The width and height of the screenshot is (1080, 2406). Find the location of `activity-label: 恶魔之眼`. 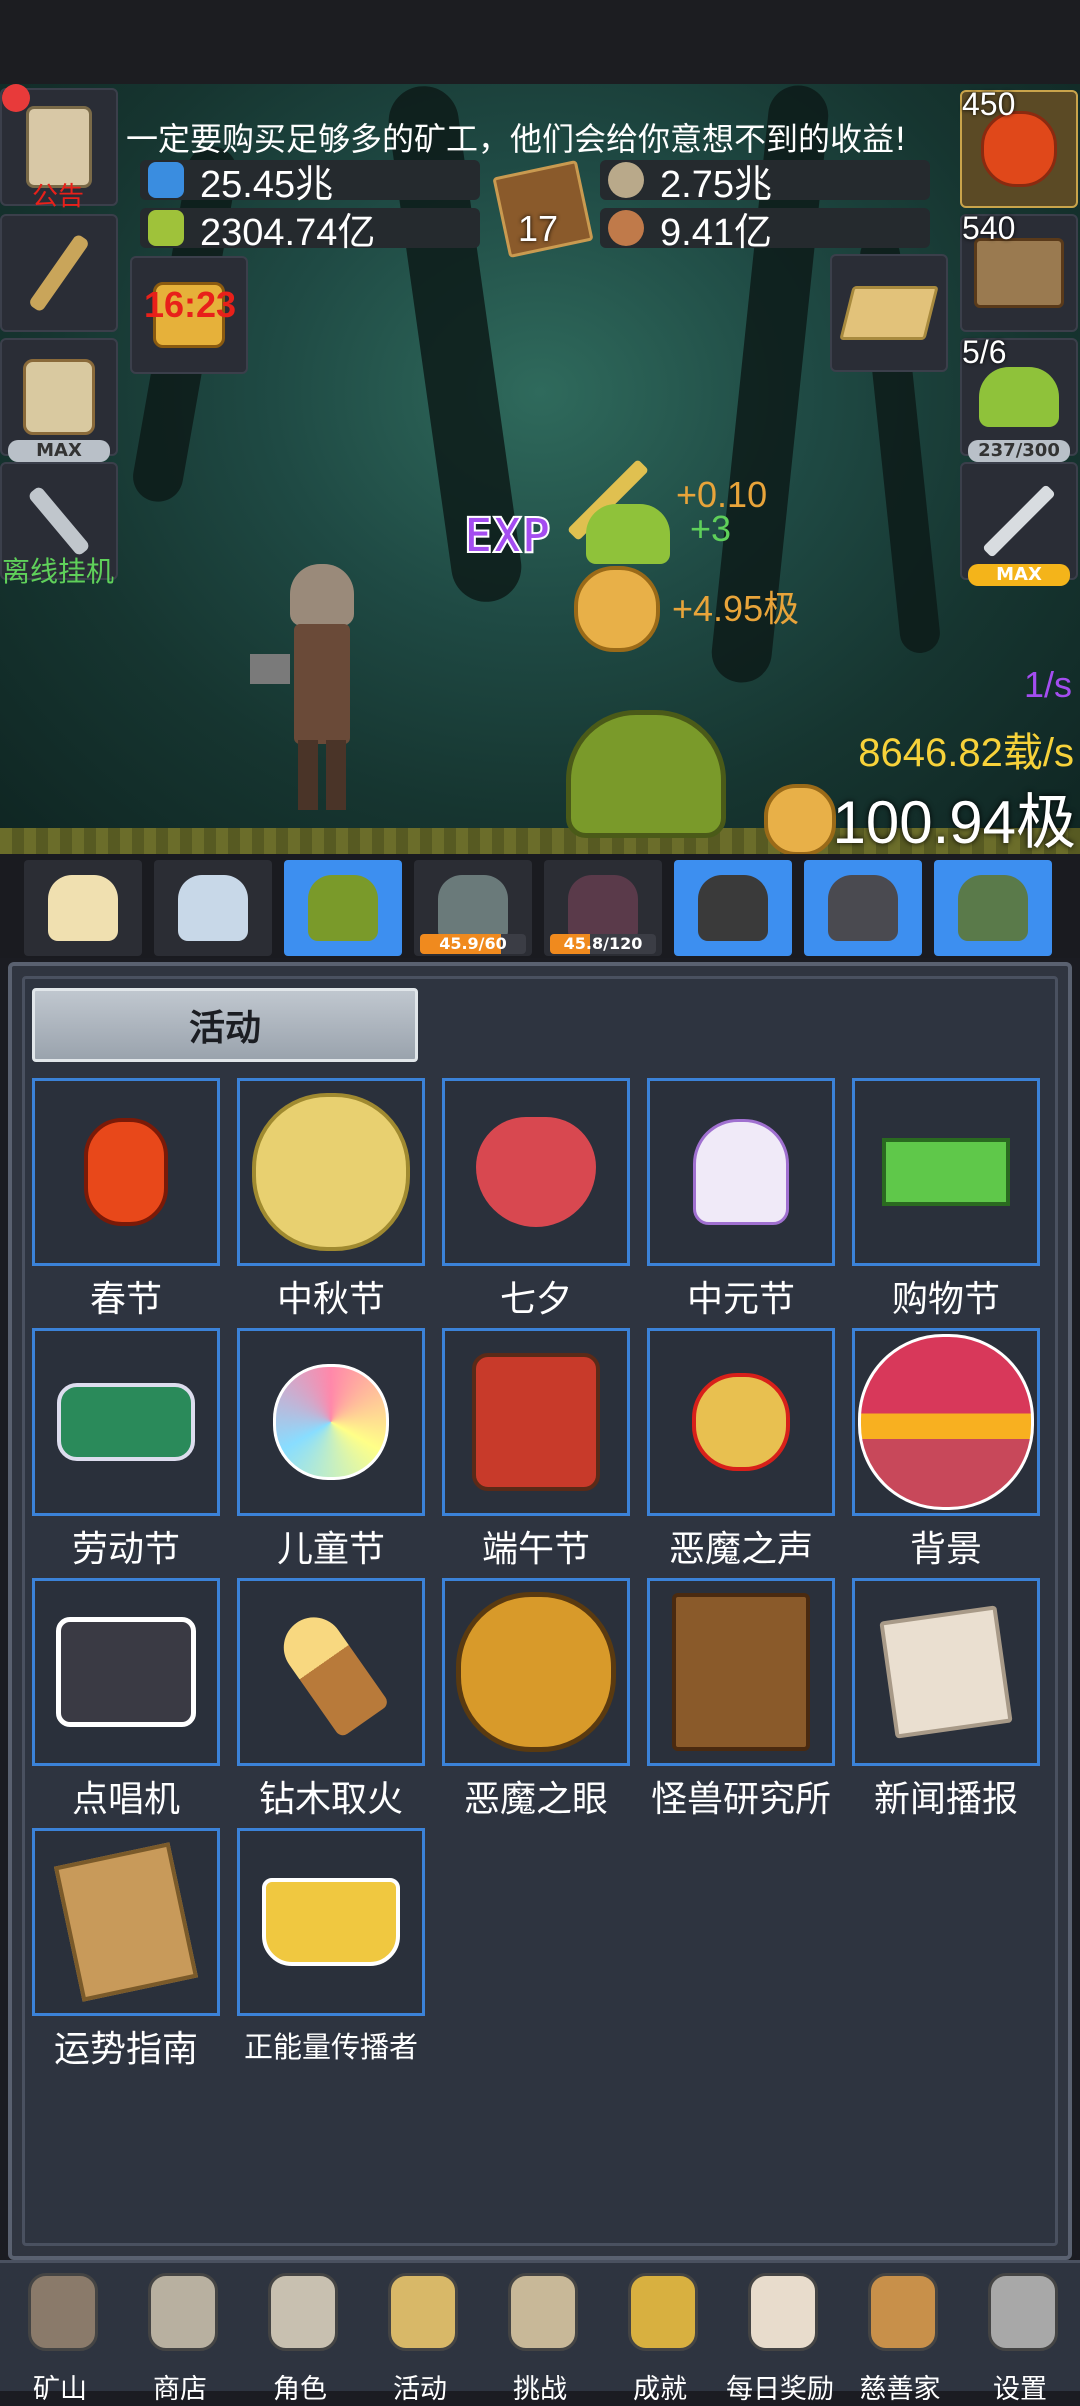

activity-label: 恶魔之眼 is located at coordinates (535, 1799).